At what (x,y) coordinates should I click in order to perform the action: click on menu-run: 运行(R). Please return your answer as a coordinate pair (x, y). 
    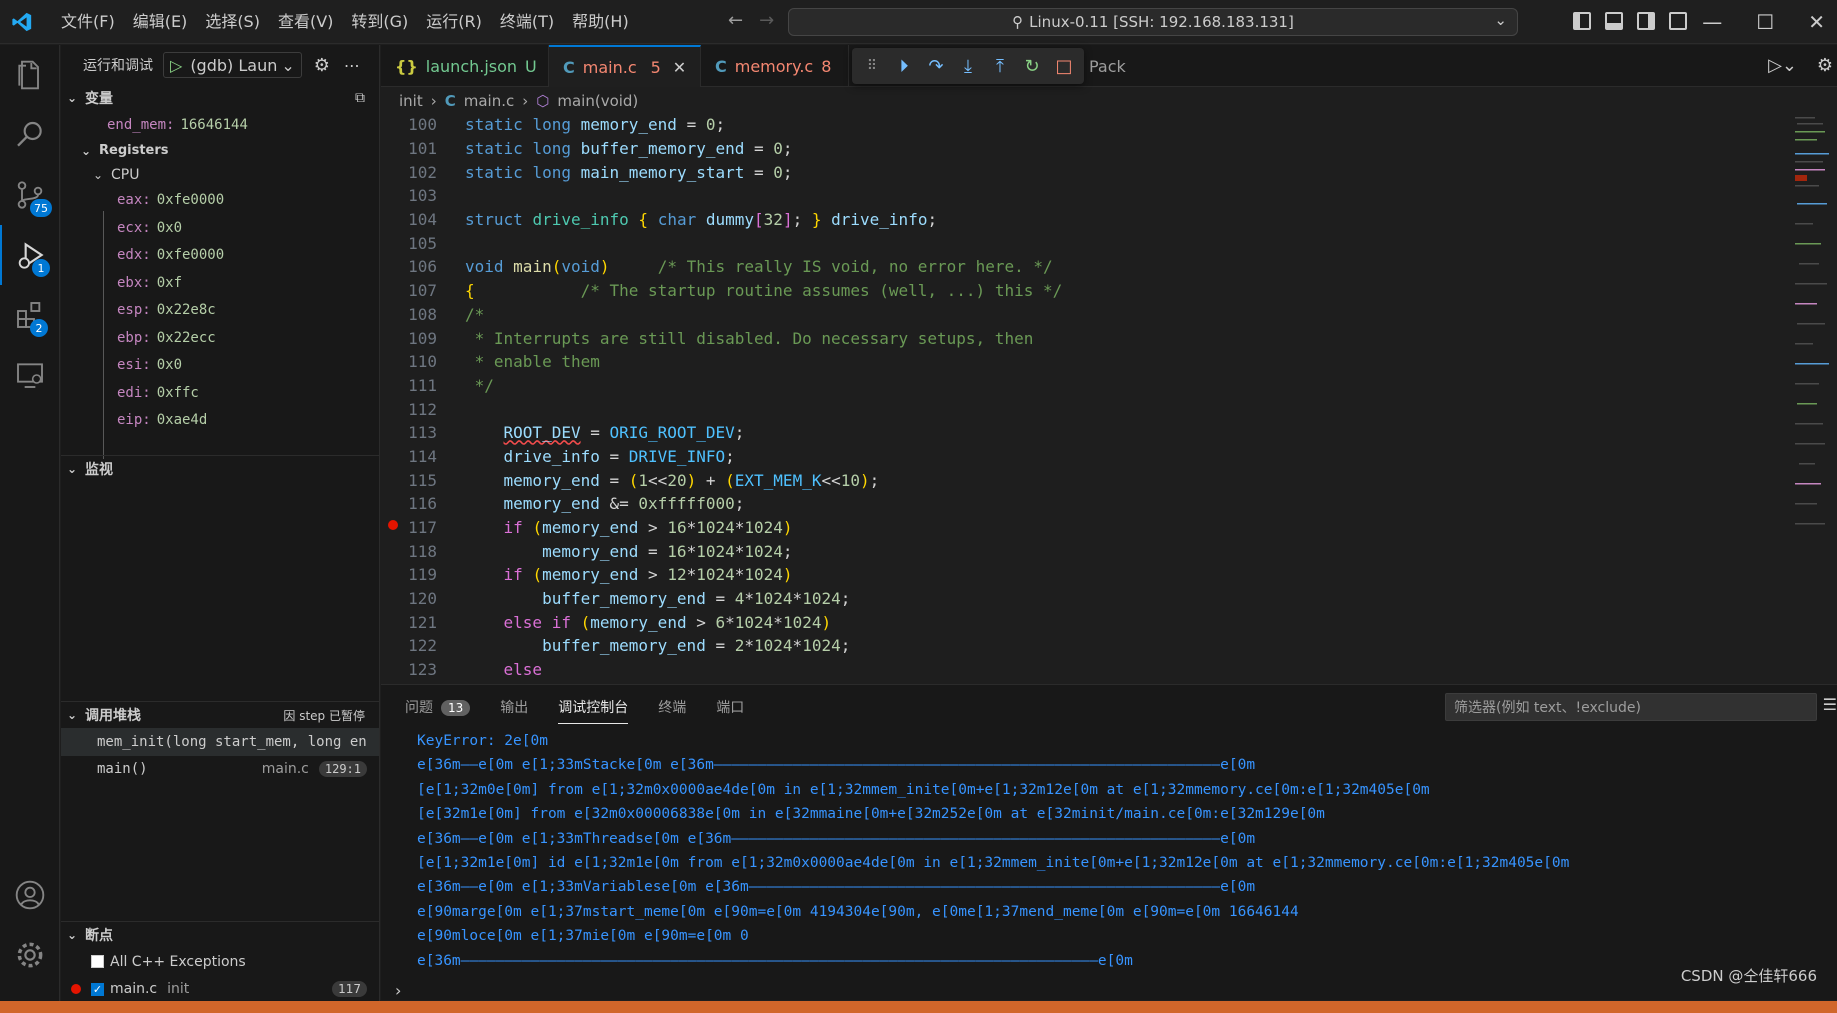
    Looking at the image, I should click on (454, 22).